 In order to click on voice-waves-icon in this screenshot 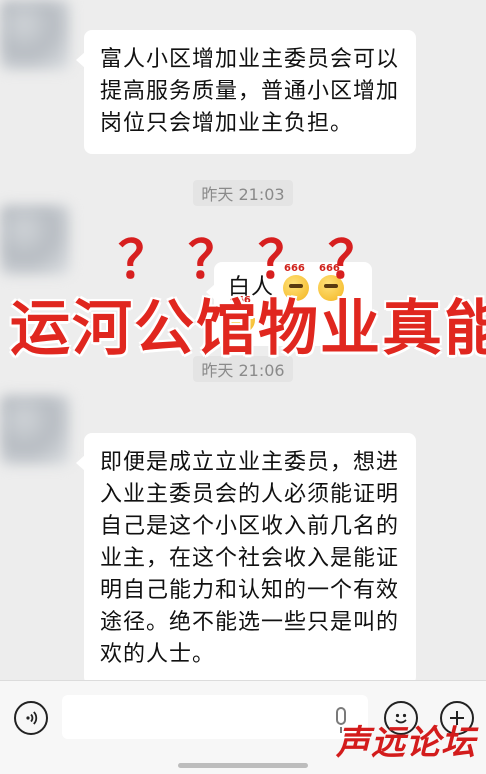, I will do `click(32, 718)`.